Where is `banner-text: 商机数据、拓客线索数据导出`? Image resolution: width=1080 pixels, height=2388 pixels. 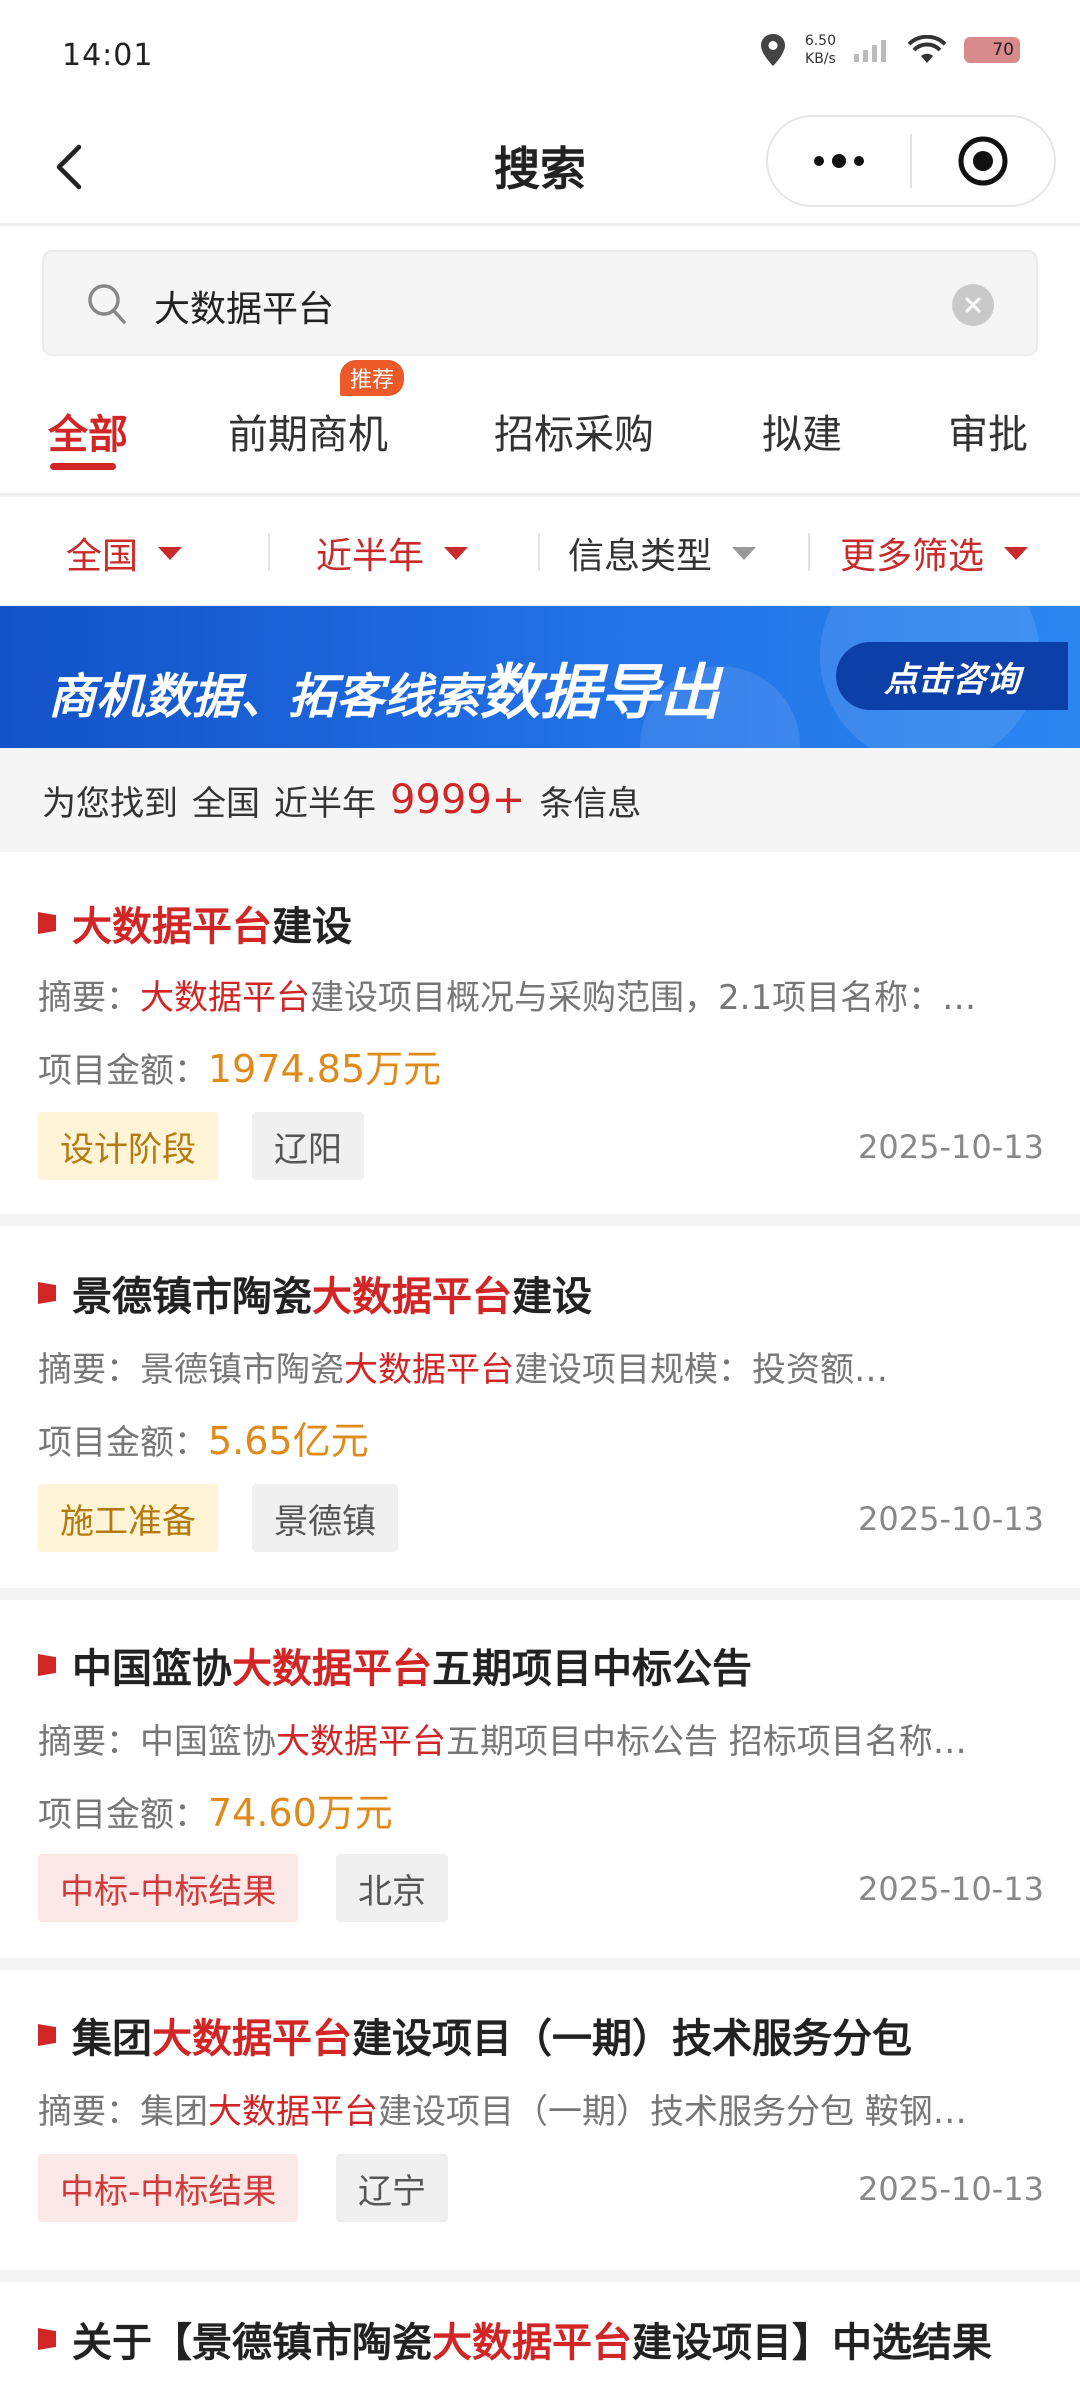 banner-text: 商机数据、拓客线索数据导出 is located at coordinates (384, 687).